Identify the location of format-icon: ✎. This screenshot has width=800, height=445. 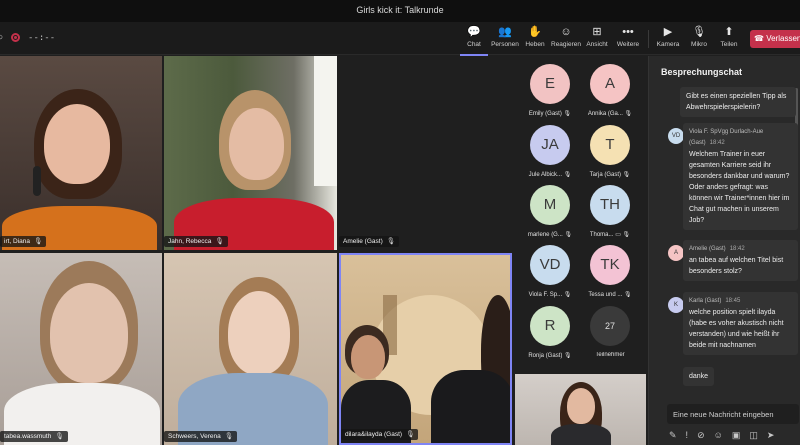
(673, 435).